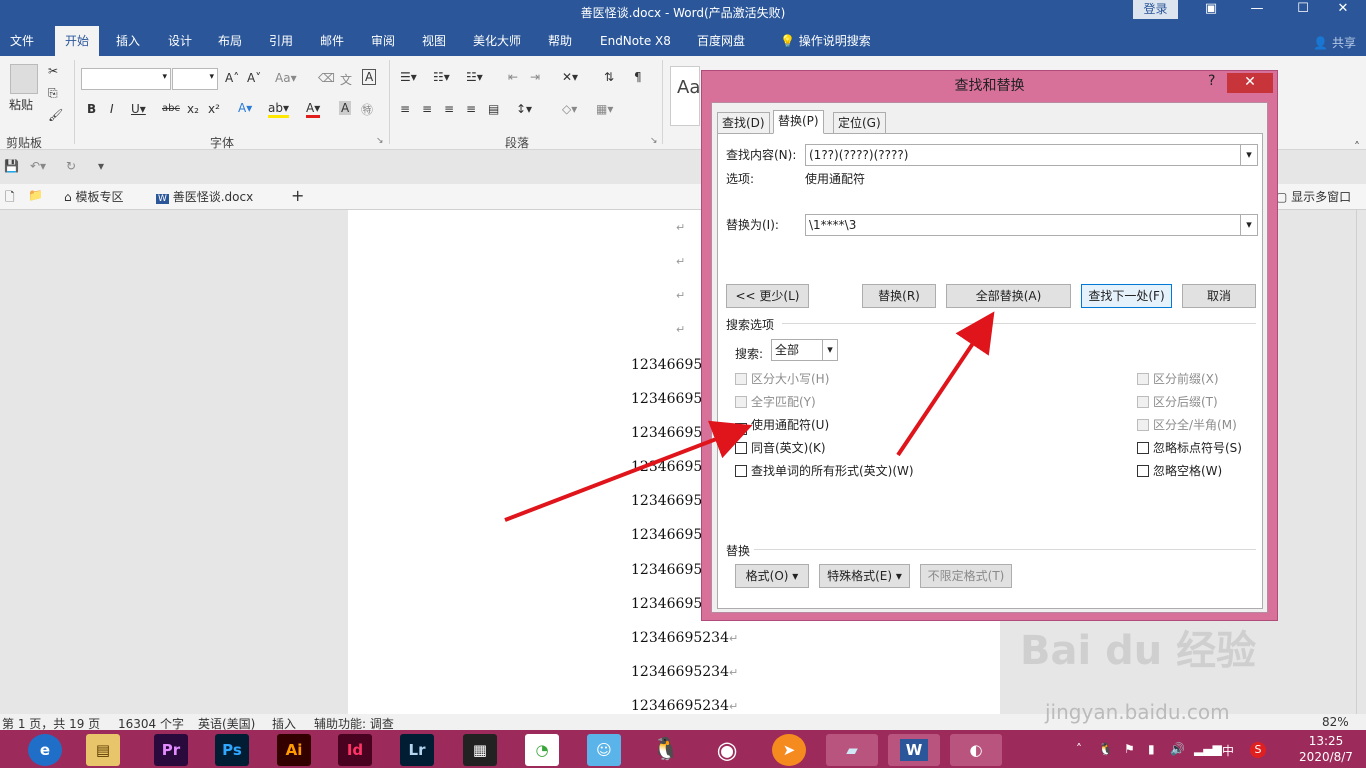  What do you see at coordinates (449, 109) in the screenshot?
I see `align-right-icon: ≡` at bounding box center [449, 109].